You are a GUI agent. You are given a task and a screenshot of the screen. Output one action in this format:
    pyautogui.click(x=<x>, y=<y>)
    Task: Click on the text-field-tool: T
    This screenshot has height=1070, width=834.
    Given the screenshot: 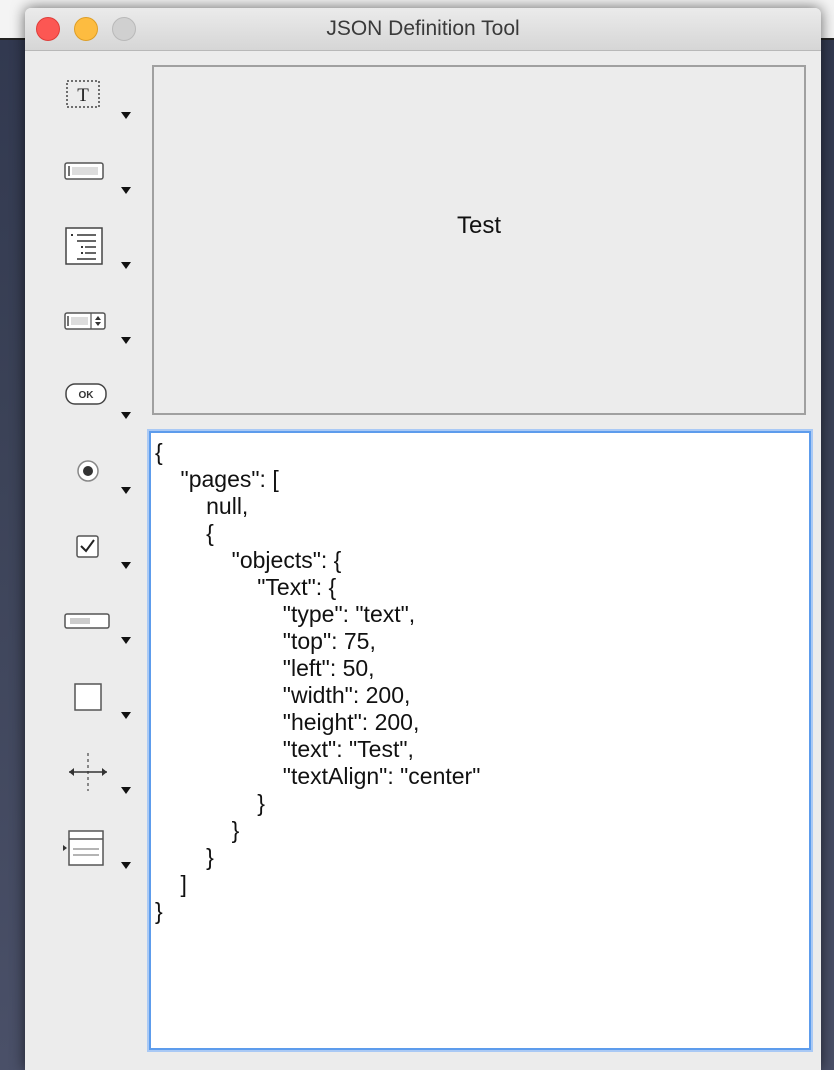 What is the action you would take?
    pyautogui.click(x=95, y=106)
    